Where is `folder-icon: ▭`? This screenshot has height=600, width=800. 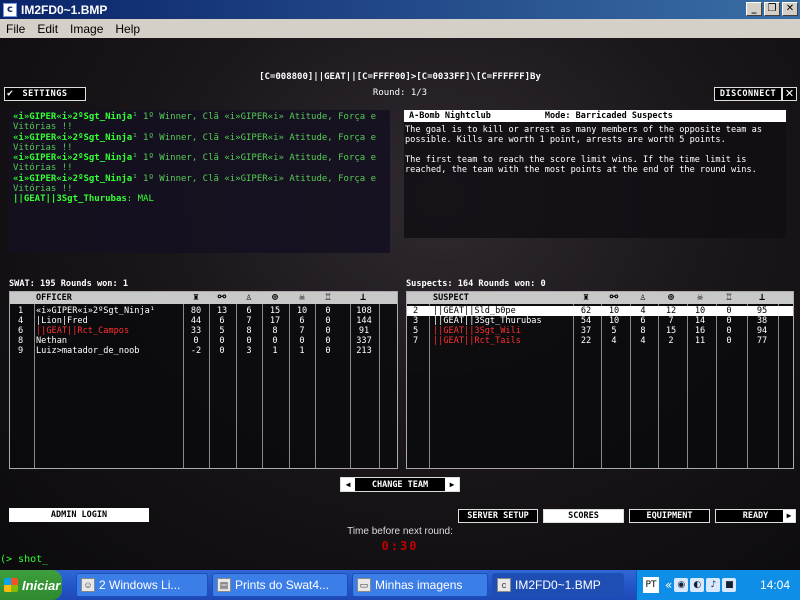 folder-icon: ▭ is located at coordinates (364, 585).